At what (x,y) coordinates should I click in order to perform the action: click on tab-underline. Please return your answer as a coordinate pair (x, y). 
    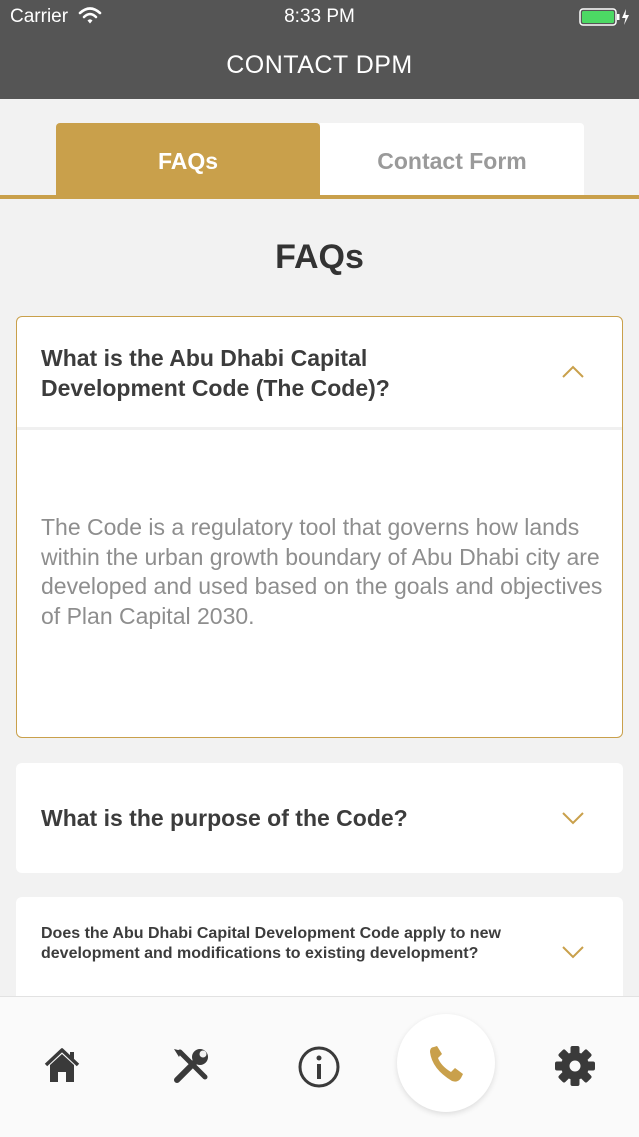
    Looking at the image, I should click on (319, 197).